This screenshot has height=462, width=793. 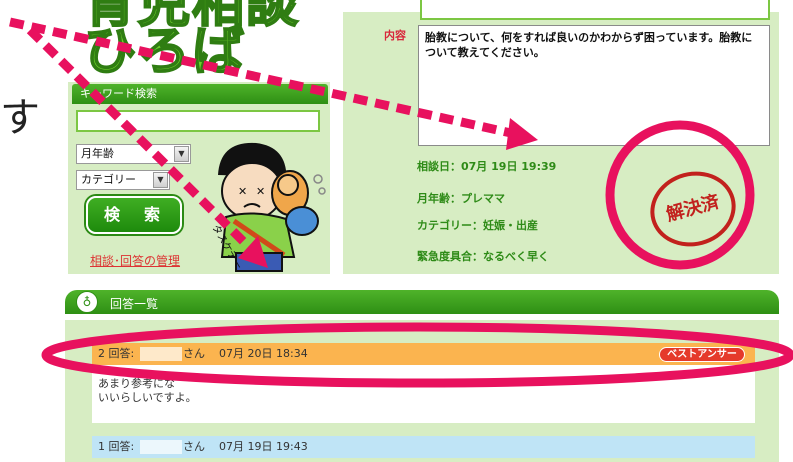 I want to click on answers-header-bar, so click(x=422, y=302).